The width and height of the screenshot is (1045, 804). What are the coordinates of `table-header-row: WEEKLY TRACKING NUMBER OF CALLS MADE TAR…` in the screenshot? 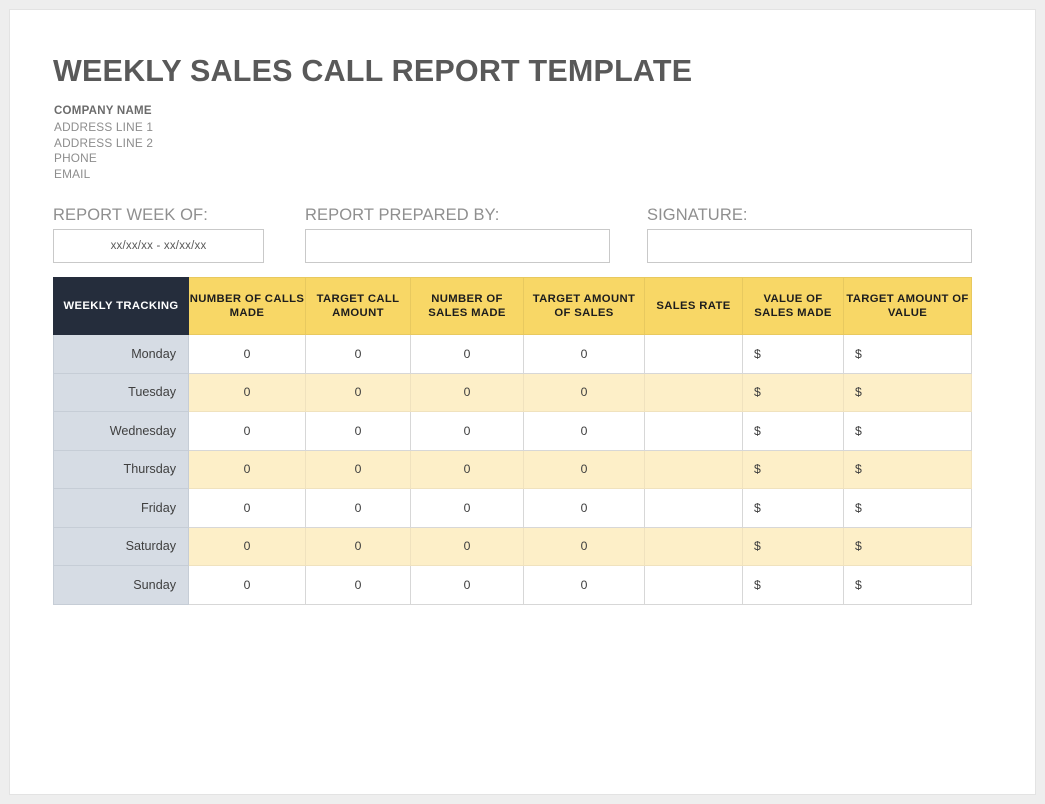 It's located at (512, 306).